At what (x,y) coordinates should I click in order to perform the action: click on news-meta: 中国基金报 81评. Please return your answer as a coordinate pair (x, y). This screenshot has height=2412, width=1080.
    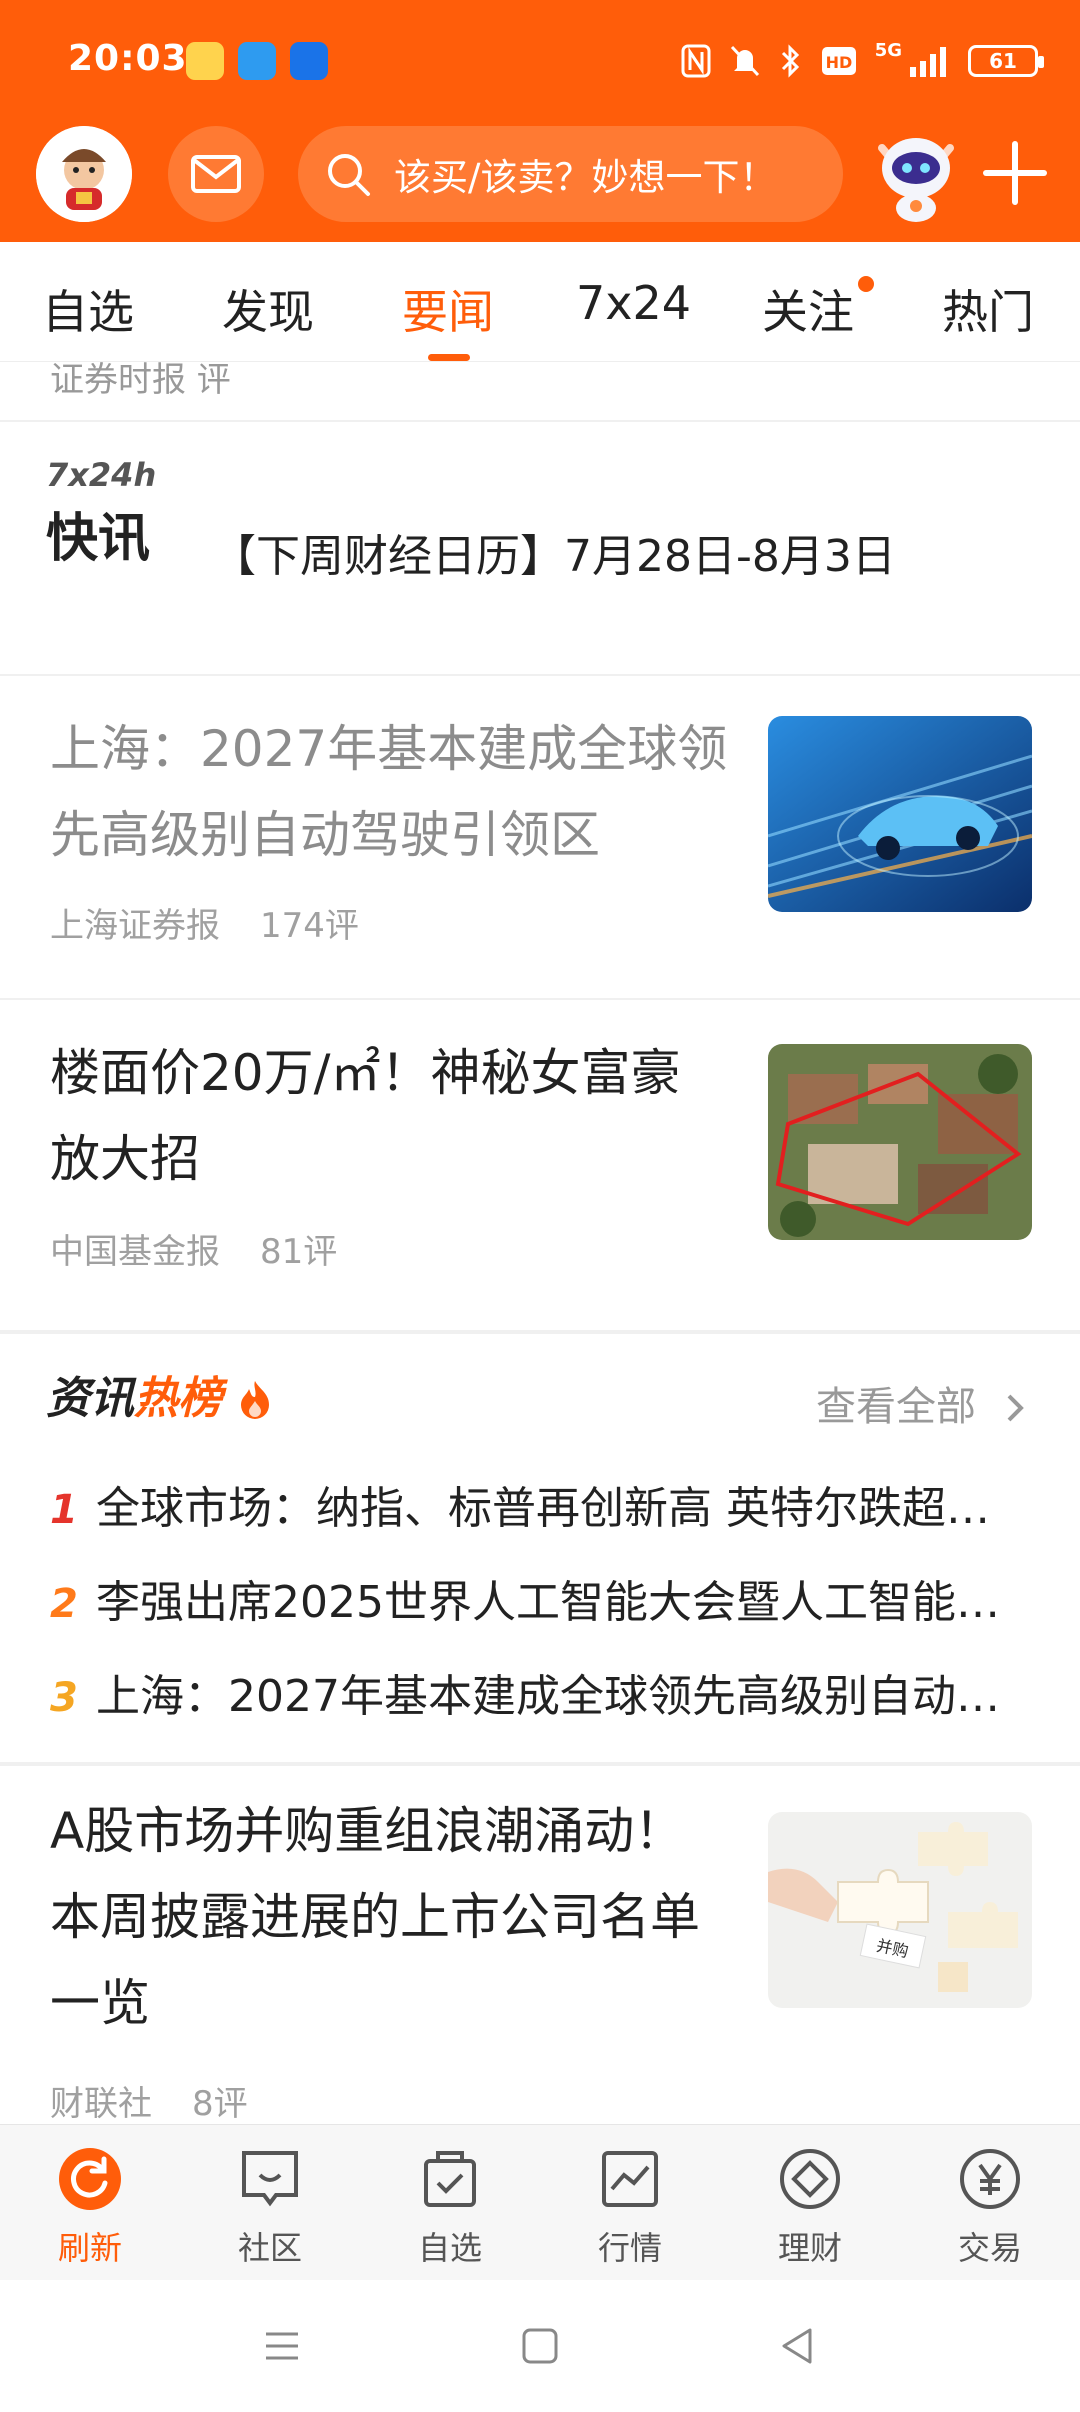
    Looking at the image, I should click on (213, 1248).